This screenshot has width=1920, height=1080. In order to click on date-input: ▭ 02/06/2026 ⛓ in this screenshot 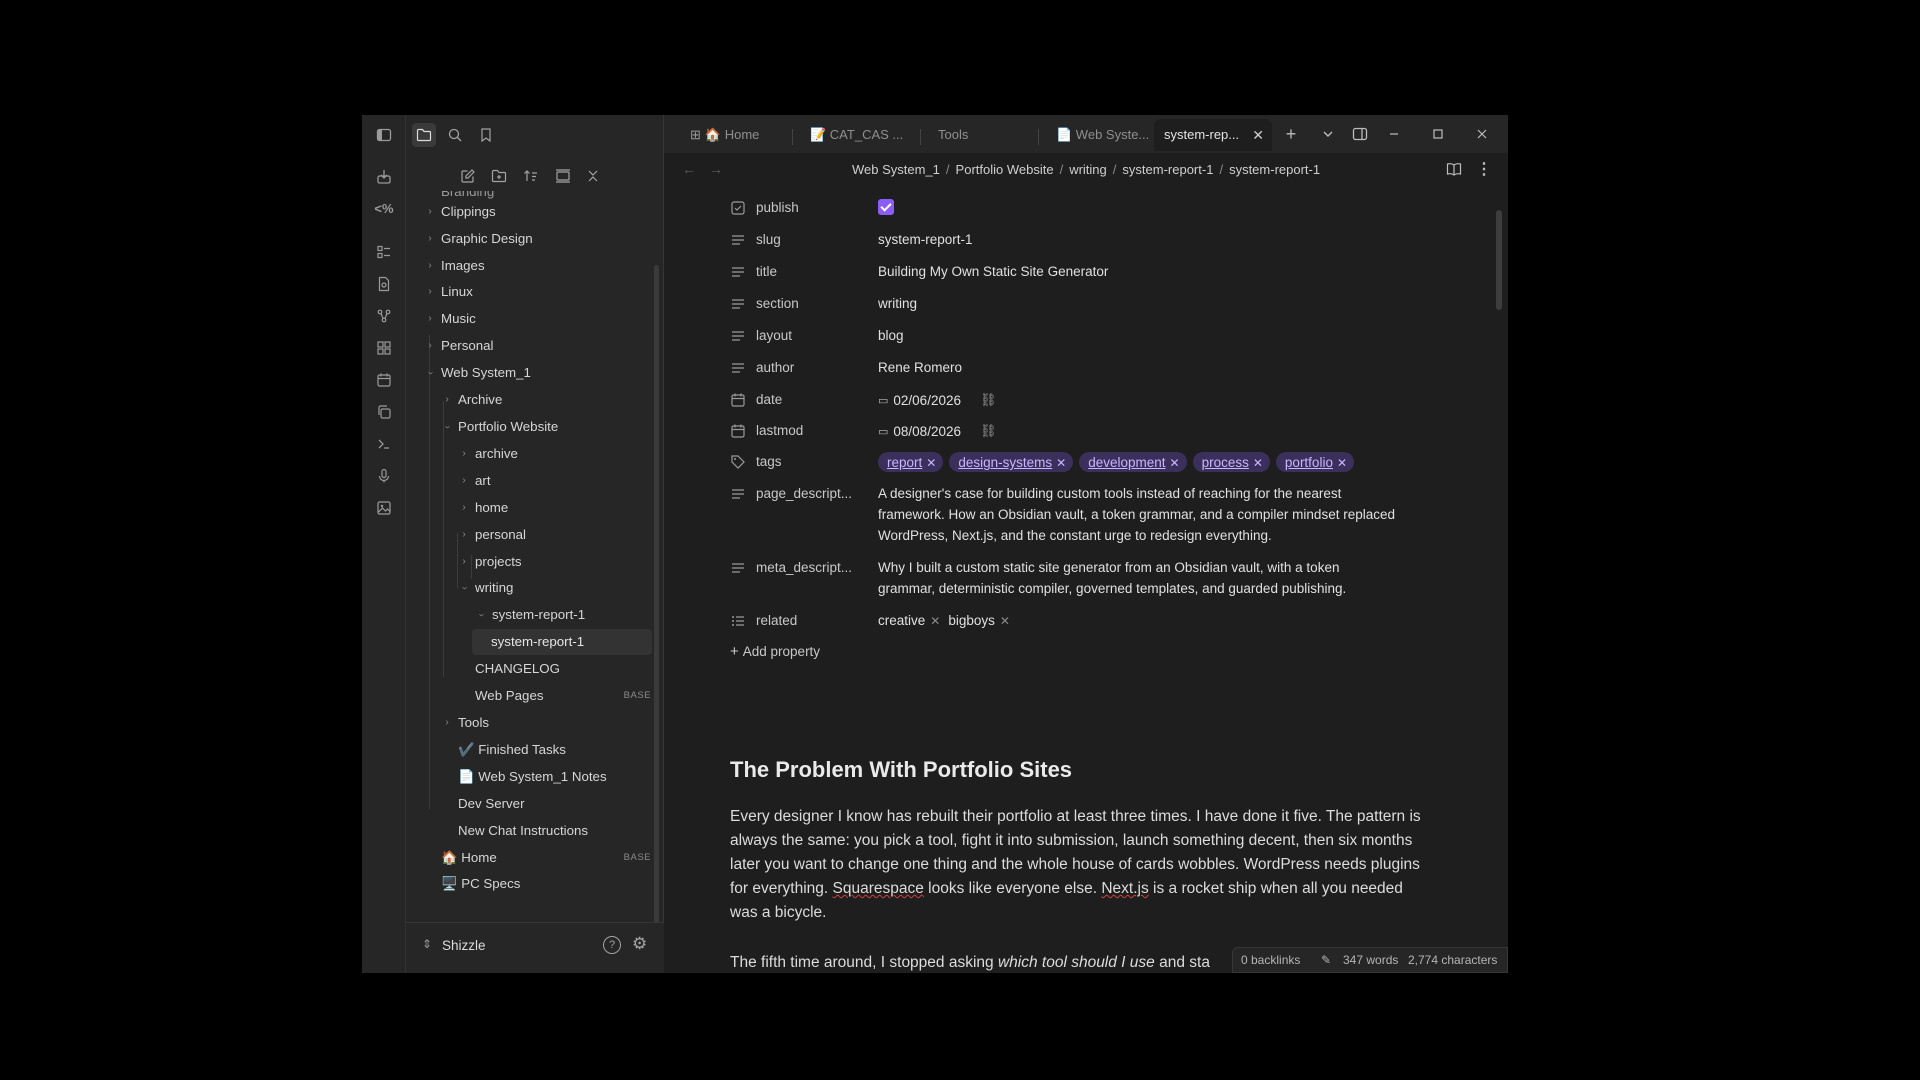, I will do `click(937, 400)`.